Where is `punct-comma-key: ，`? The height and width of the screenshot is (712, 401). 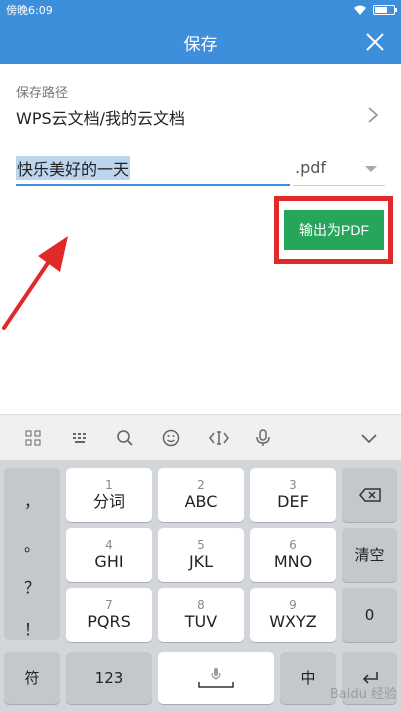 punct-comma-key: ， is located at coordinates (32, 500).